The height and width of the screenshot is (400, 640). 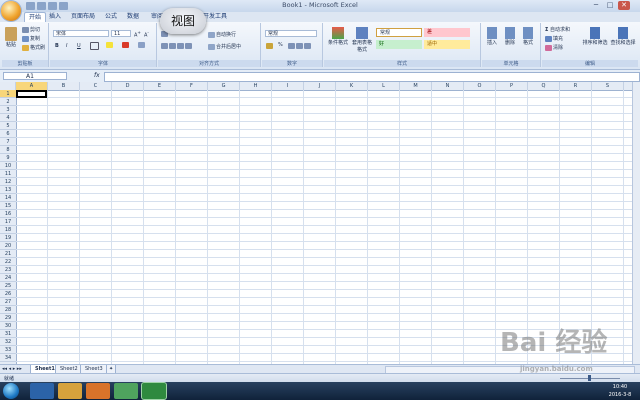 What do you see at coordinates (30, 6) in the screenshot?
I see `save-icon` at bounding box center [30, 6].